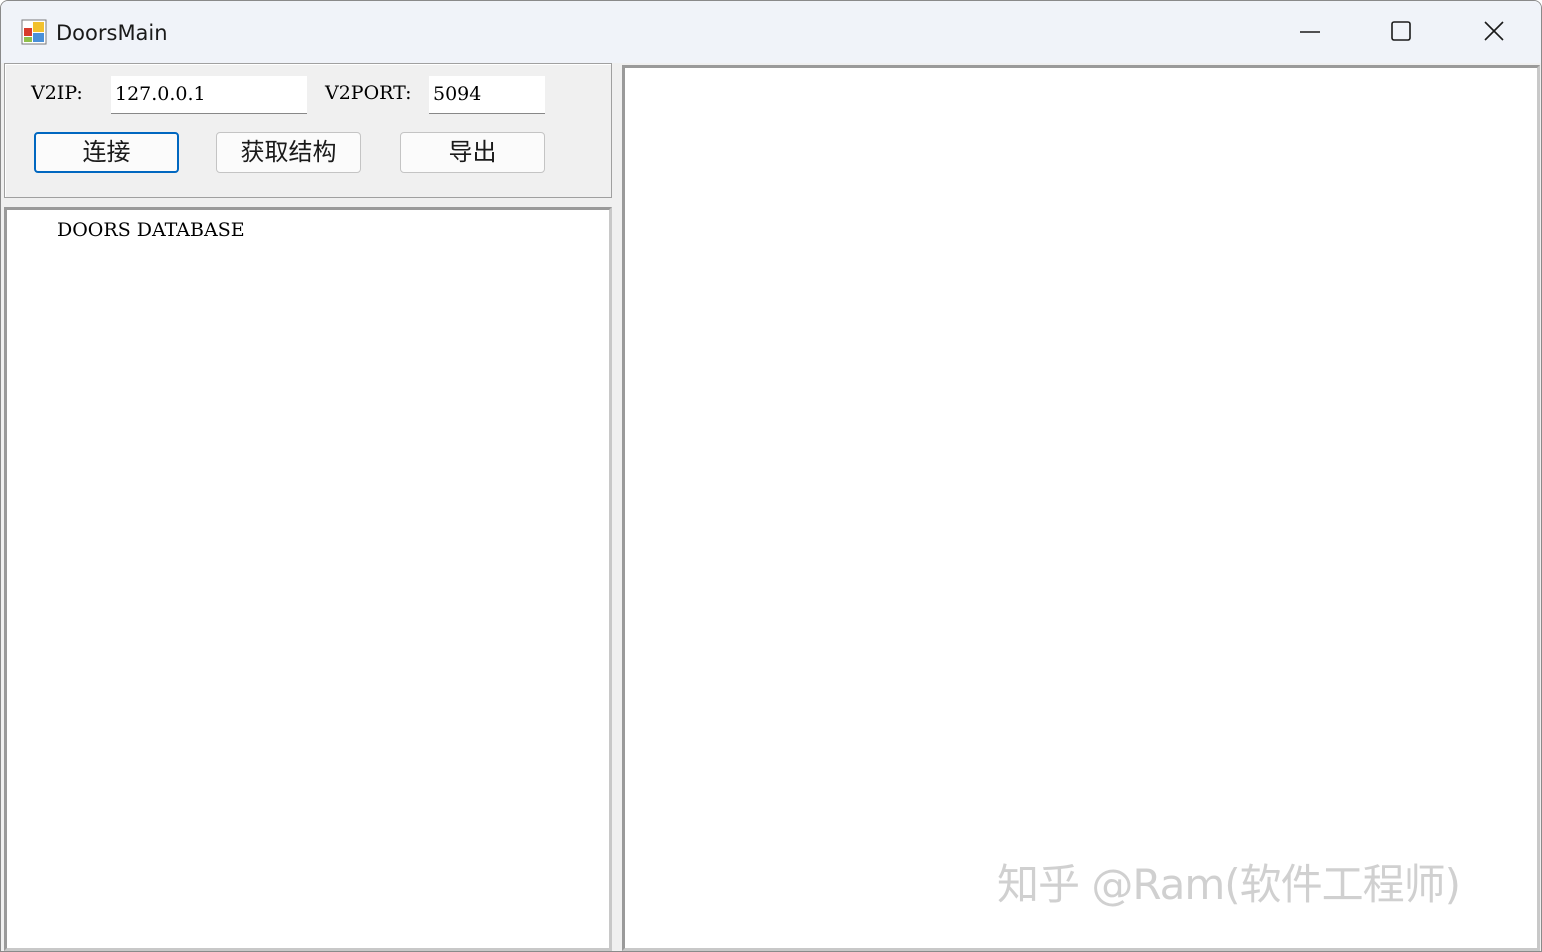 The image size is (1542, 952). What do you see at coordinates (151, 230) in the screenshot?
I see `tree-node: DOORS DATABASE` at bounding box center [151, 230].